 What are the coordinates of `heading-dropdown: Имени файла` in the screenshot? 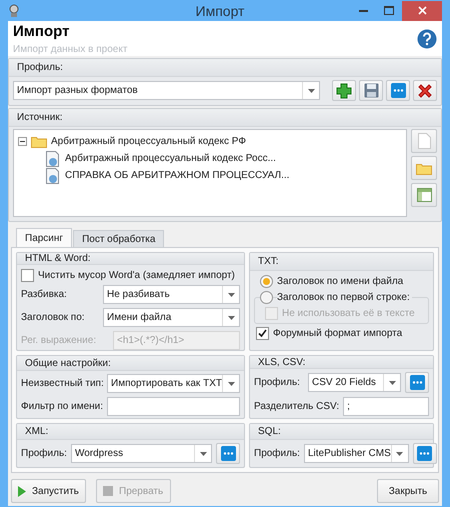 It's located at (171, 317).